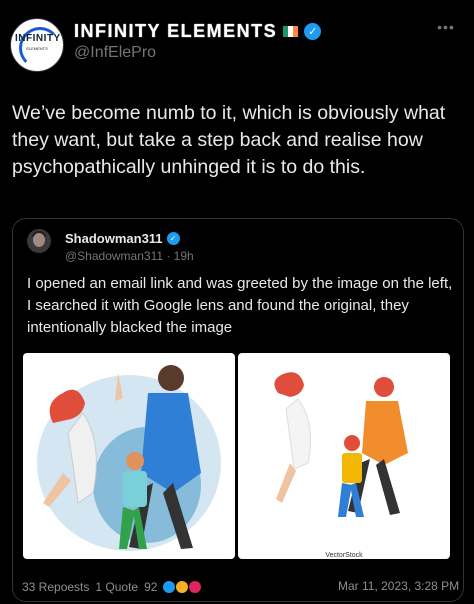 The width and height of the screenshot is (474, 604). I want to click on avatar-logo-text: INFINITY, so click(38, 38).